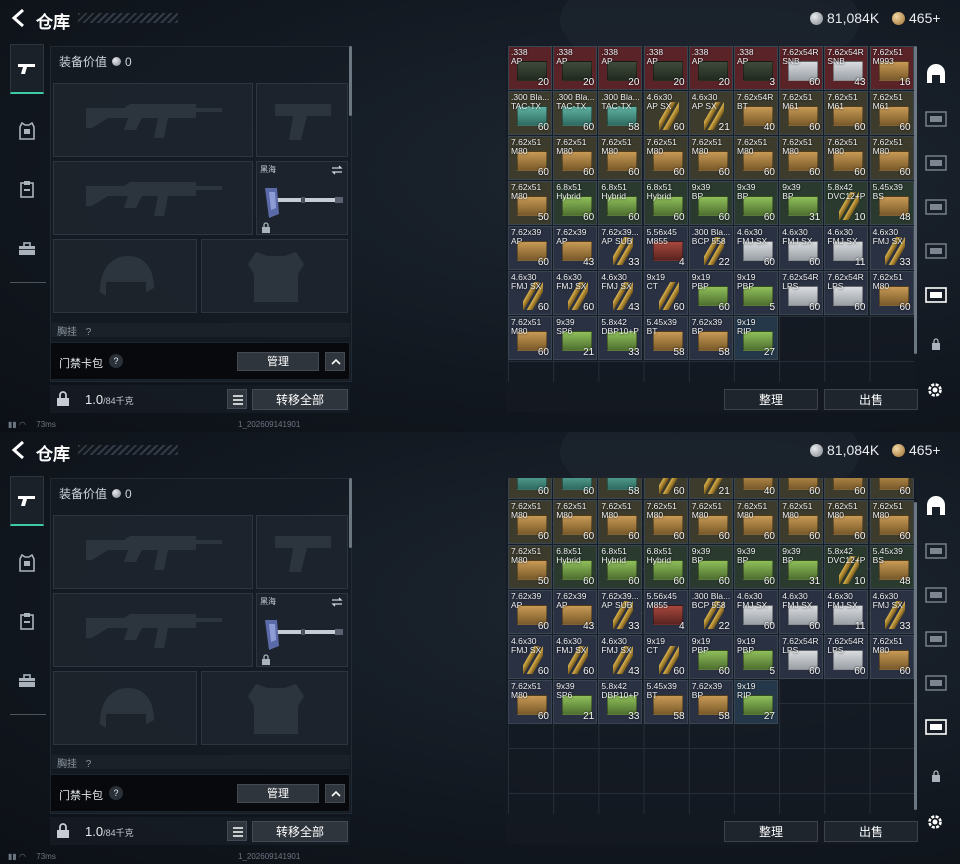  What do you see at coordinates (575, 612) in the screenshot?
I see `inventory-item: 7.62x39 AP 43` at bounding box center [575, 612].